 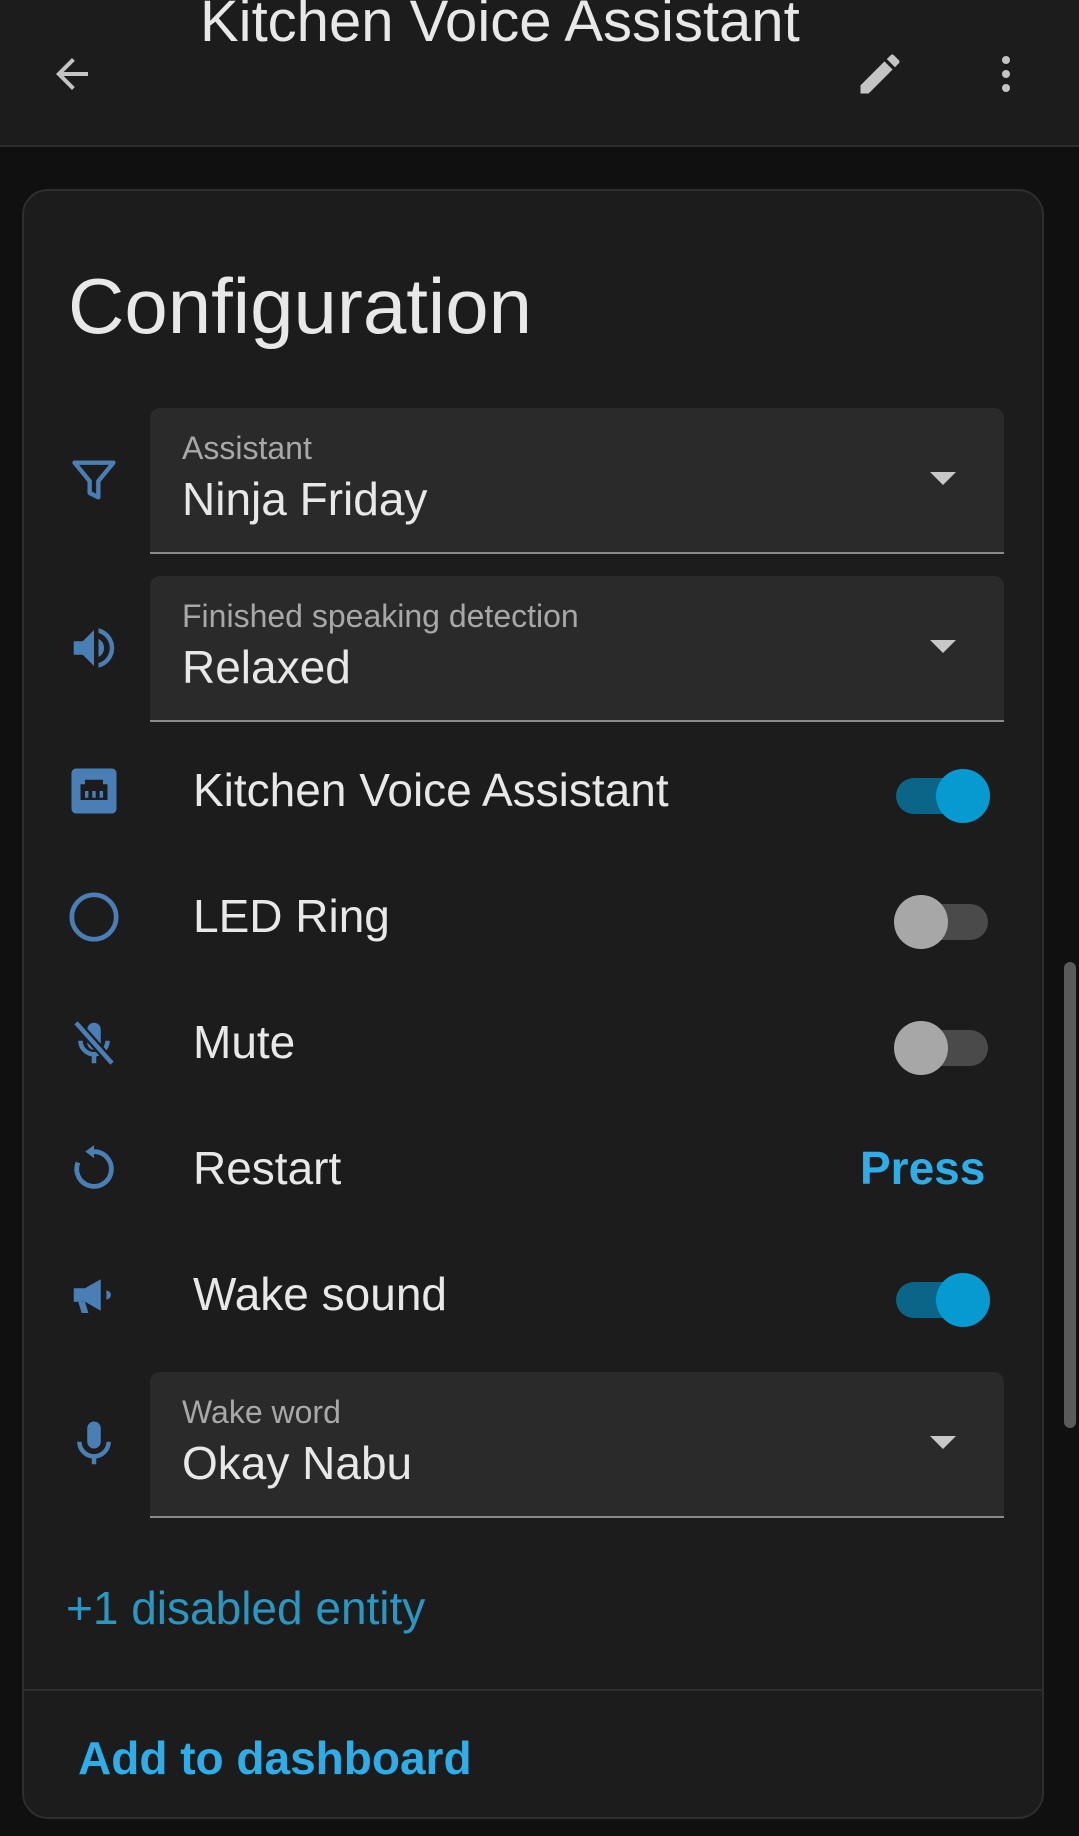 I want to click on finished-speaking-select-label: Finished speaking detection, so click(x=380, y=616).